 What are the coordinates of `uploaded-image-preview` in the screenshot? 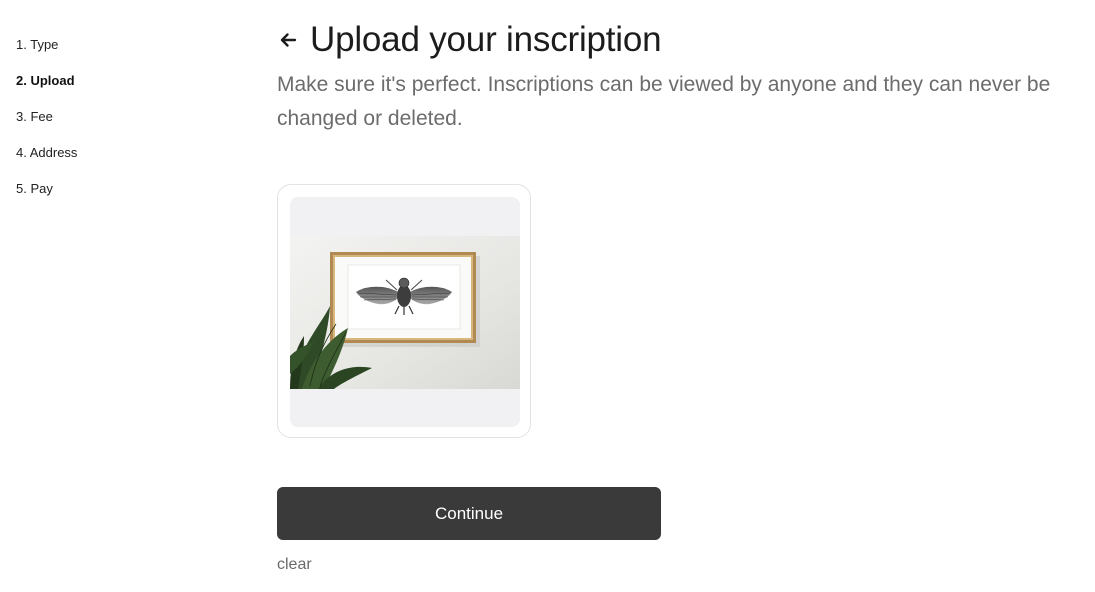 It's located at (405, 312).